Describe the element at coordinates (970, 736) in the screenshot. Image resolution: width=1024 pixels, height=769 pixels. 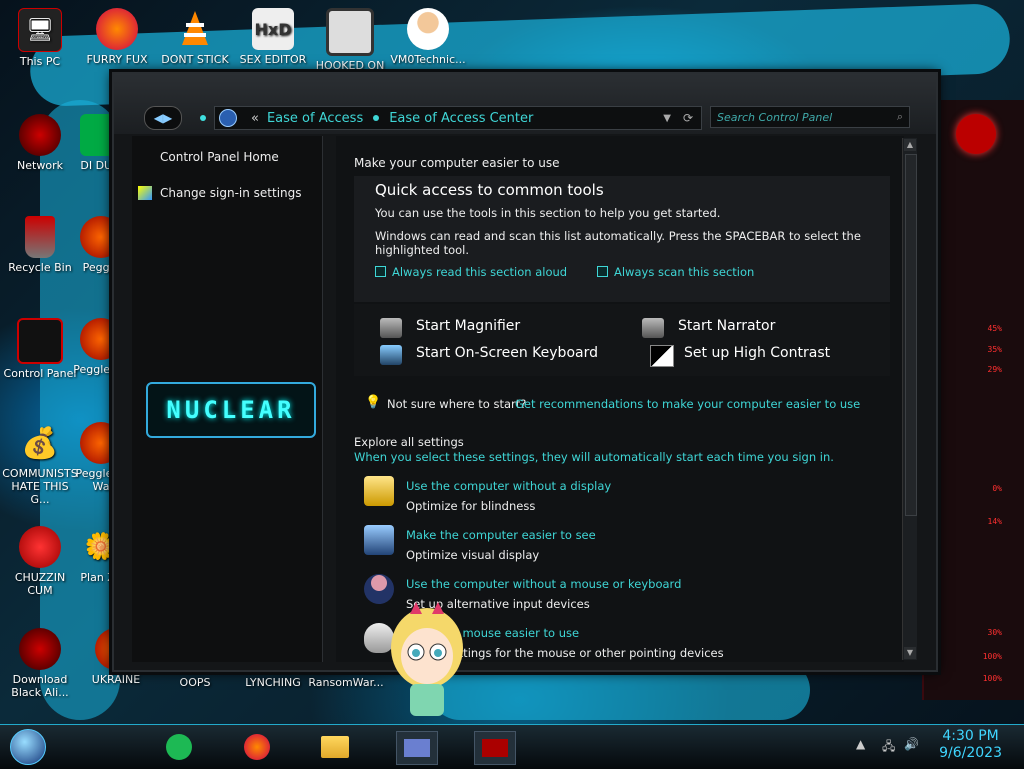
I see `clock-time: 4:30 PM` at that location.